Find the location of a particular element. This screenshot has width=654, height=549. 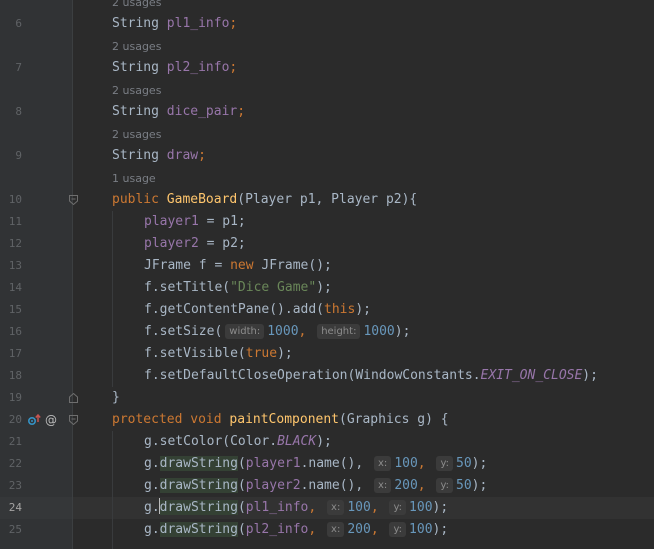

field-token: draw is located at coordinates (182, 155).